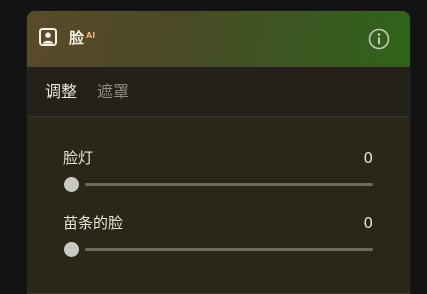 This screenshot has width=427, height=294. I want to click on slim-face-label: 苗条的脸, so click(93, 223).